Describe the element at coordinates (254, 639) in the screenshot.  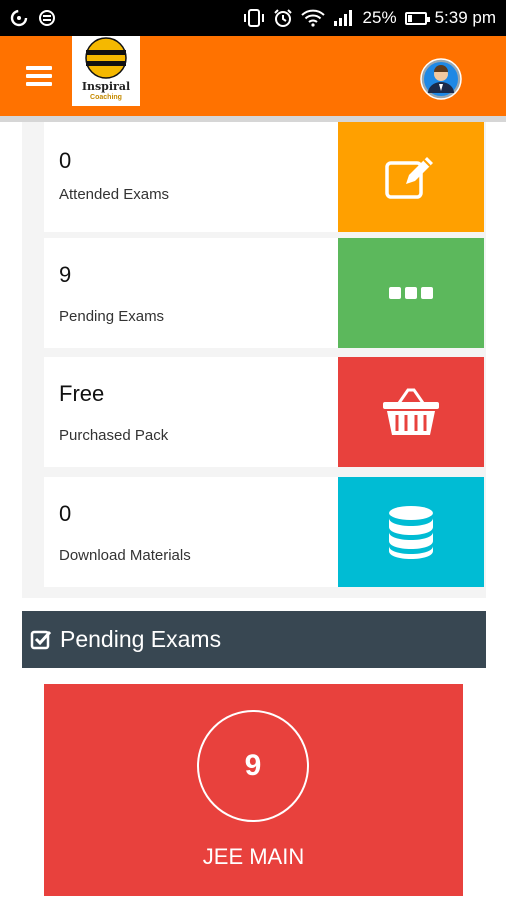
I see `pending-exams-header: Pending Exams` at that location.